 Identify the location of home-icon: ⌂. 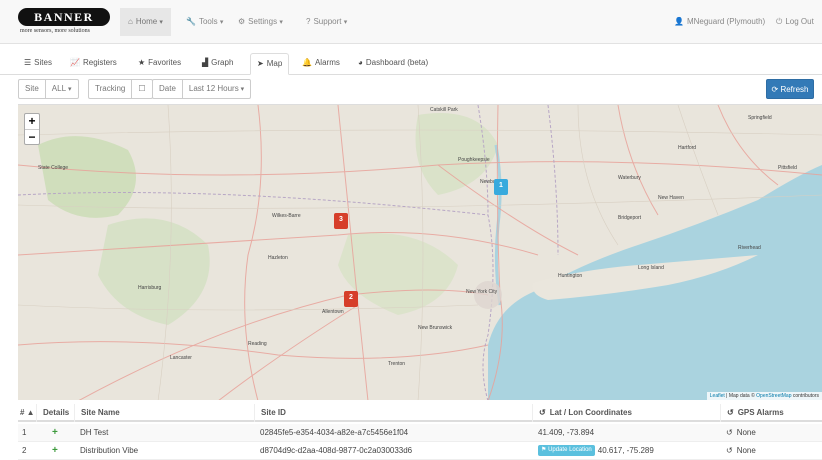
(130, 21).